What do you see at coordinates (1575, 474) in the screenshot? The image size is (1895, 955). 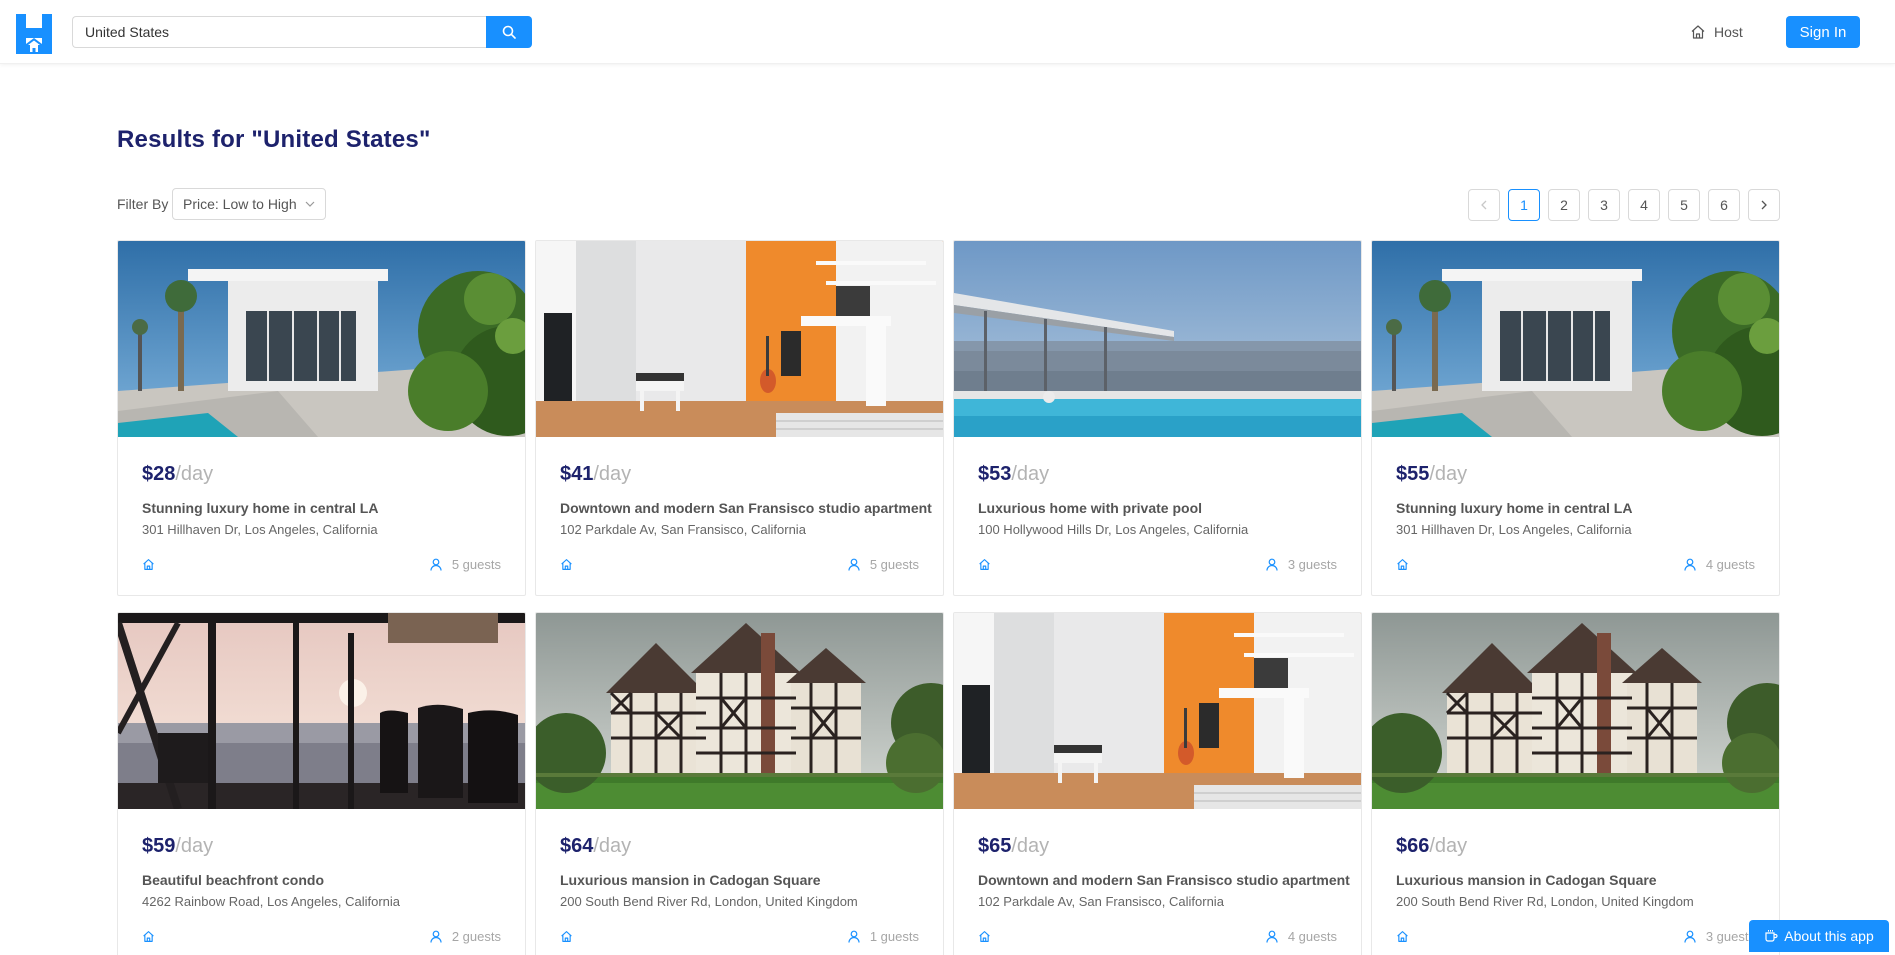 I see `listing-price: $55/day` at bounding box center [1575, 474].